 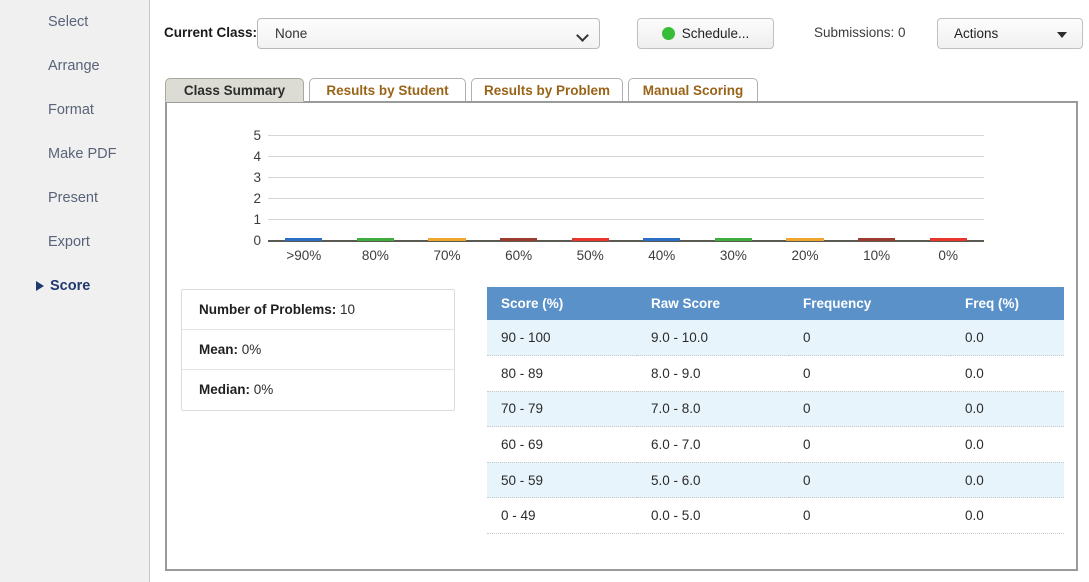 I want to click on table-header-raw-score: Raw Score, so click(x=713, y=303).